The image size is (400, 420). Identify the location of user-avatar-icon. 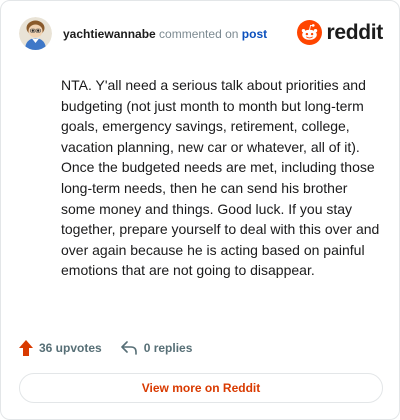
(35, 33).